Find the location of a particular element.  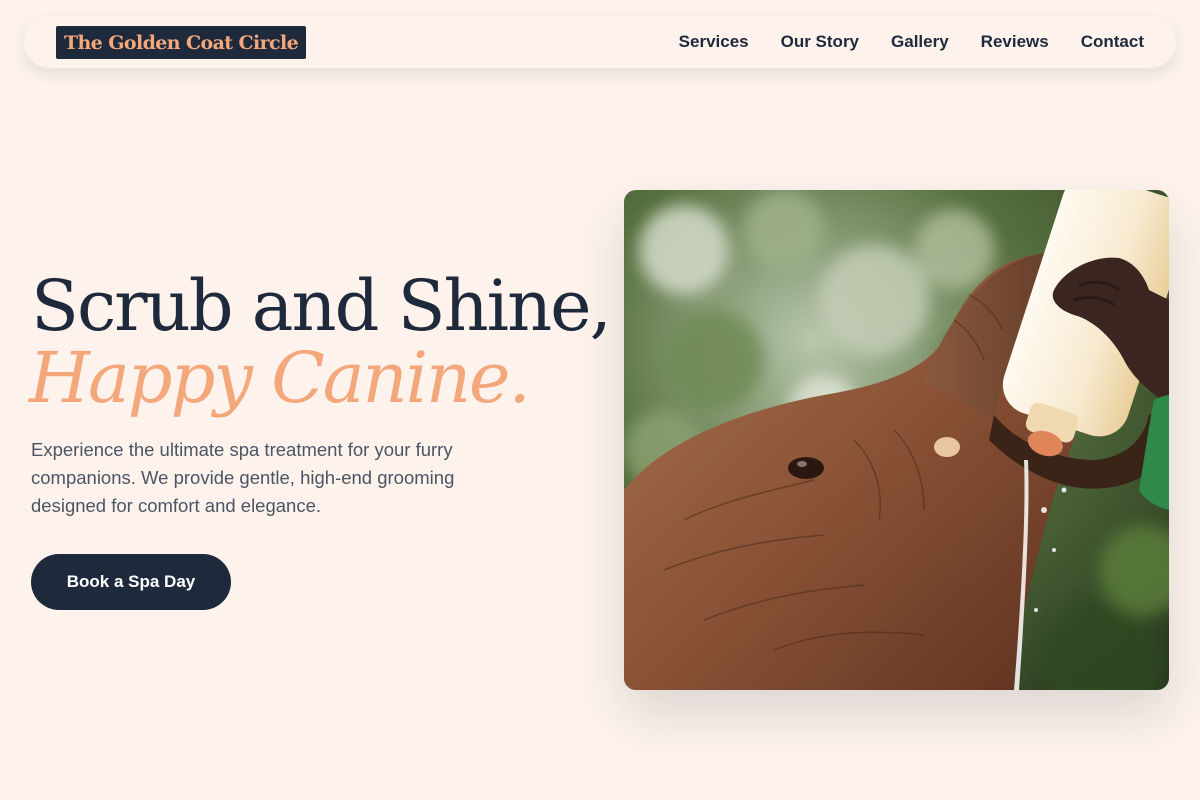

hero-headline: Scrub and Shine, Happy Canine. is located at coordinates (320, 342).